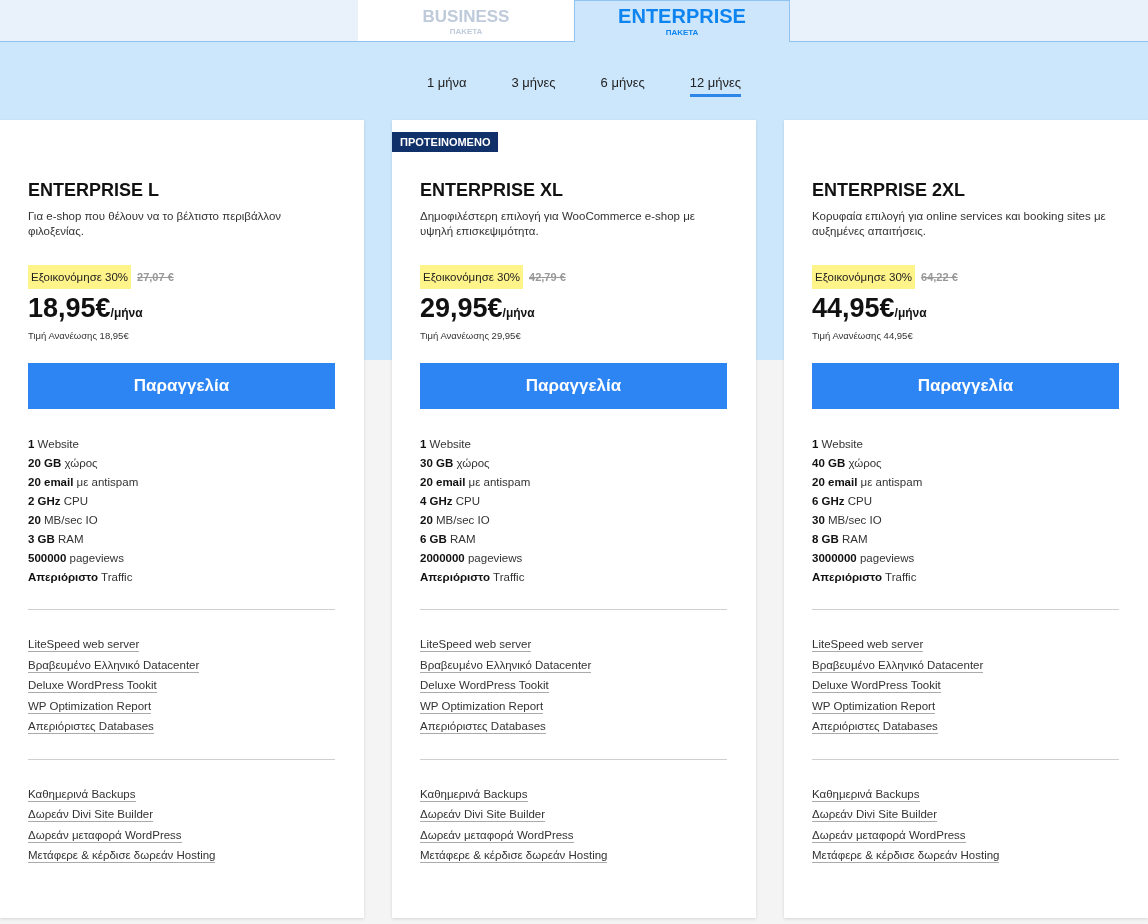 This screenshot has width=1148, height=924. Describe the element at coordinates (446, 84) in the screenshot. I see `period-tab: 1 μήνα` at that location.